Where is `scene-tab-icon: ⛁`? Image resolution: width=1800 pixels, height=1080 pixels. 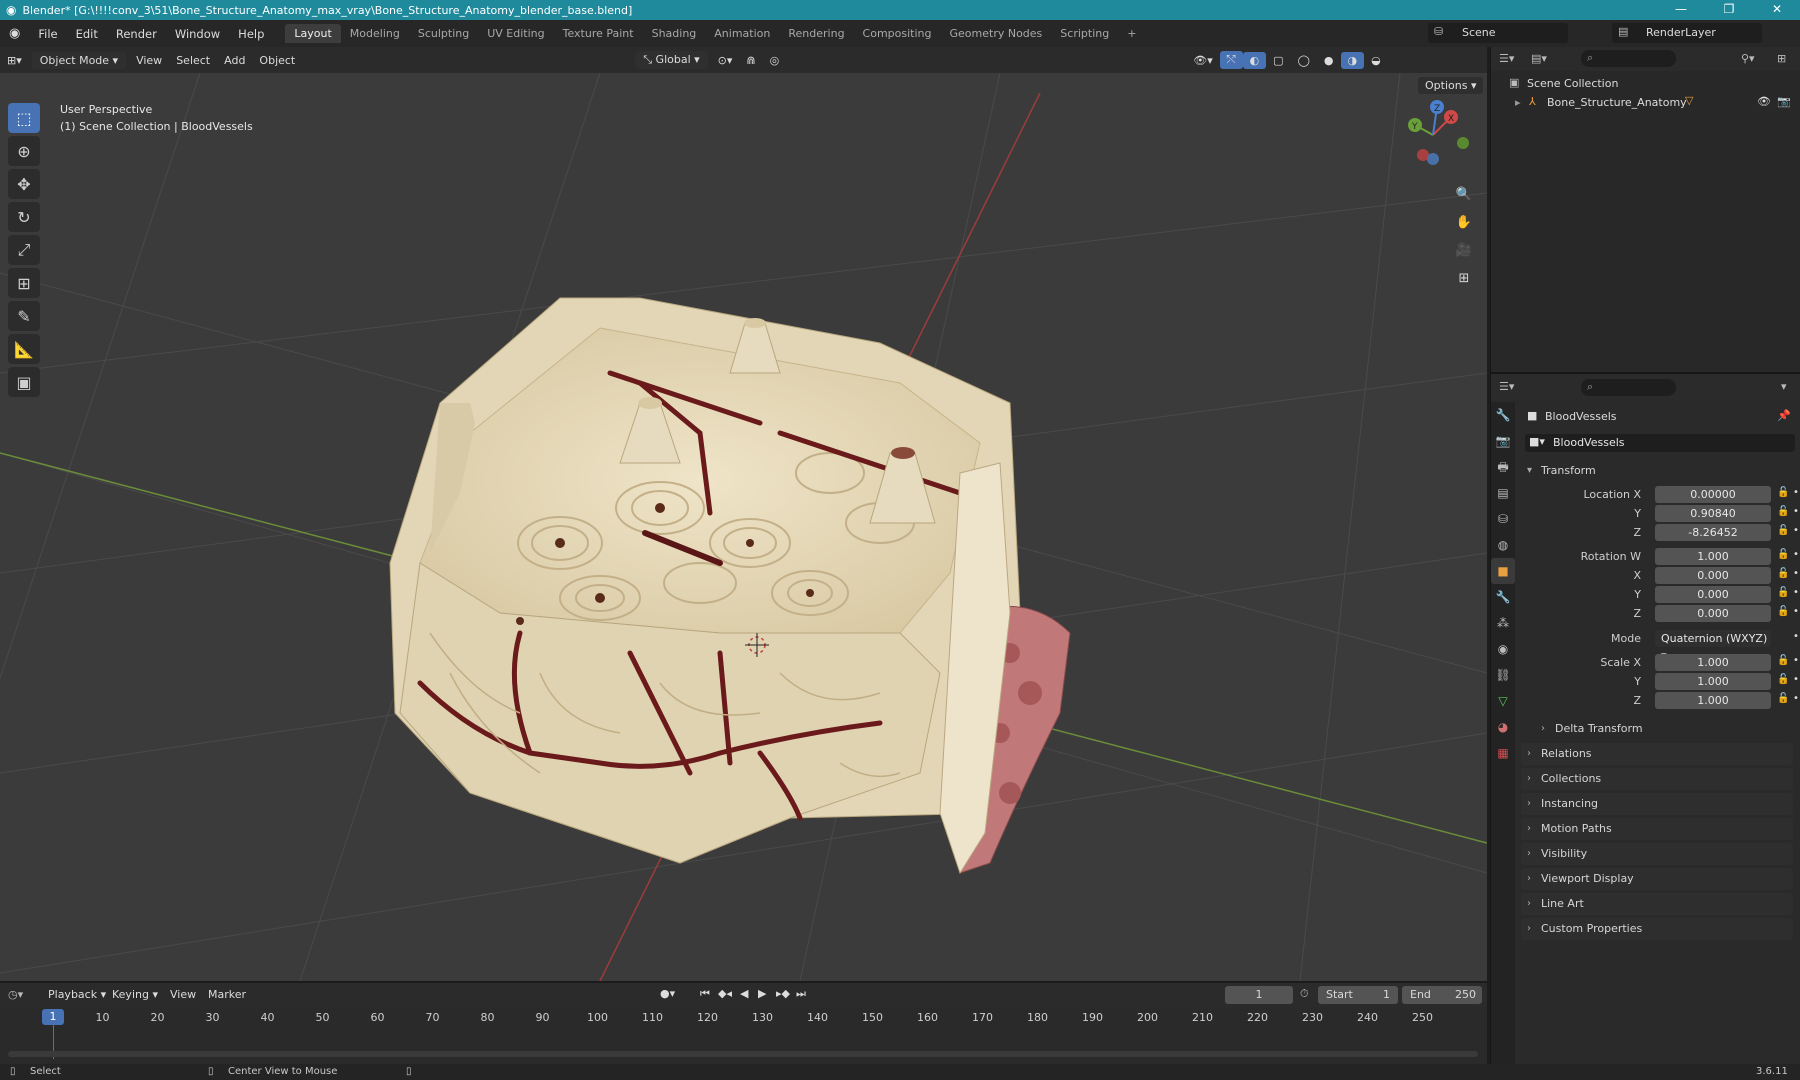 scene-tab-icon: ⛁ is located at coordinates (1503, 519).